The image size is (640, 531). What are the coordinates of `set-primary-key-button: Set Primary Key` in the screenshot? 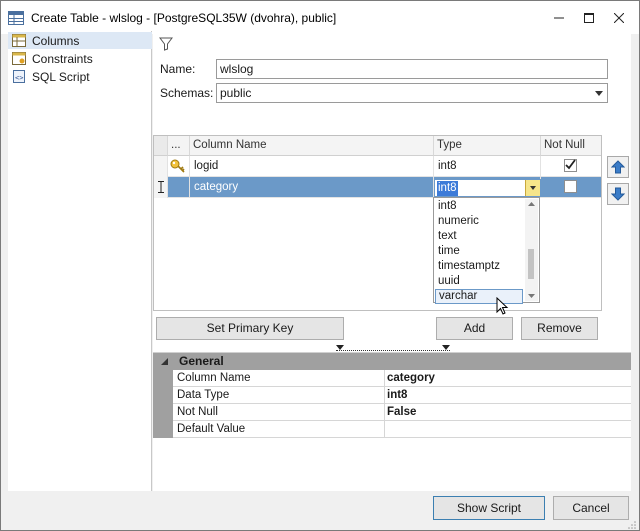 It's located at (250, 328).